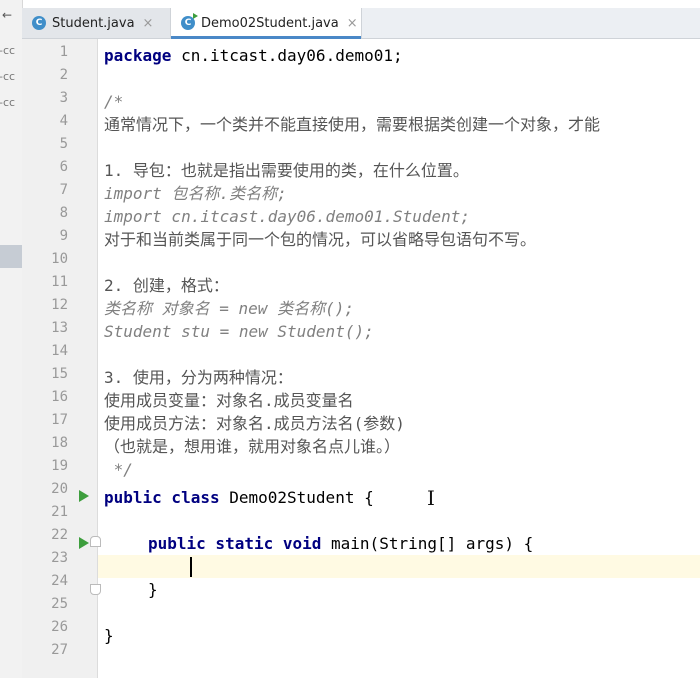  I want to click on line-number: 7, so click(63, 190).